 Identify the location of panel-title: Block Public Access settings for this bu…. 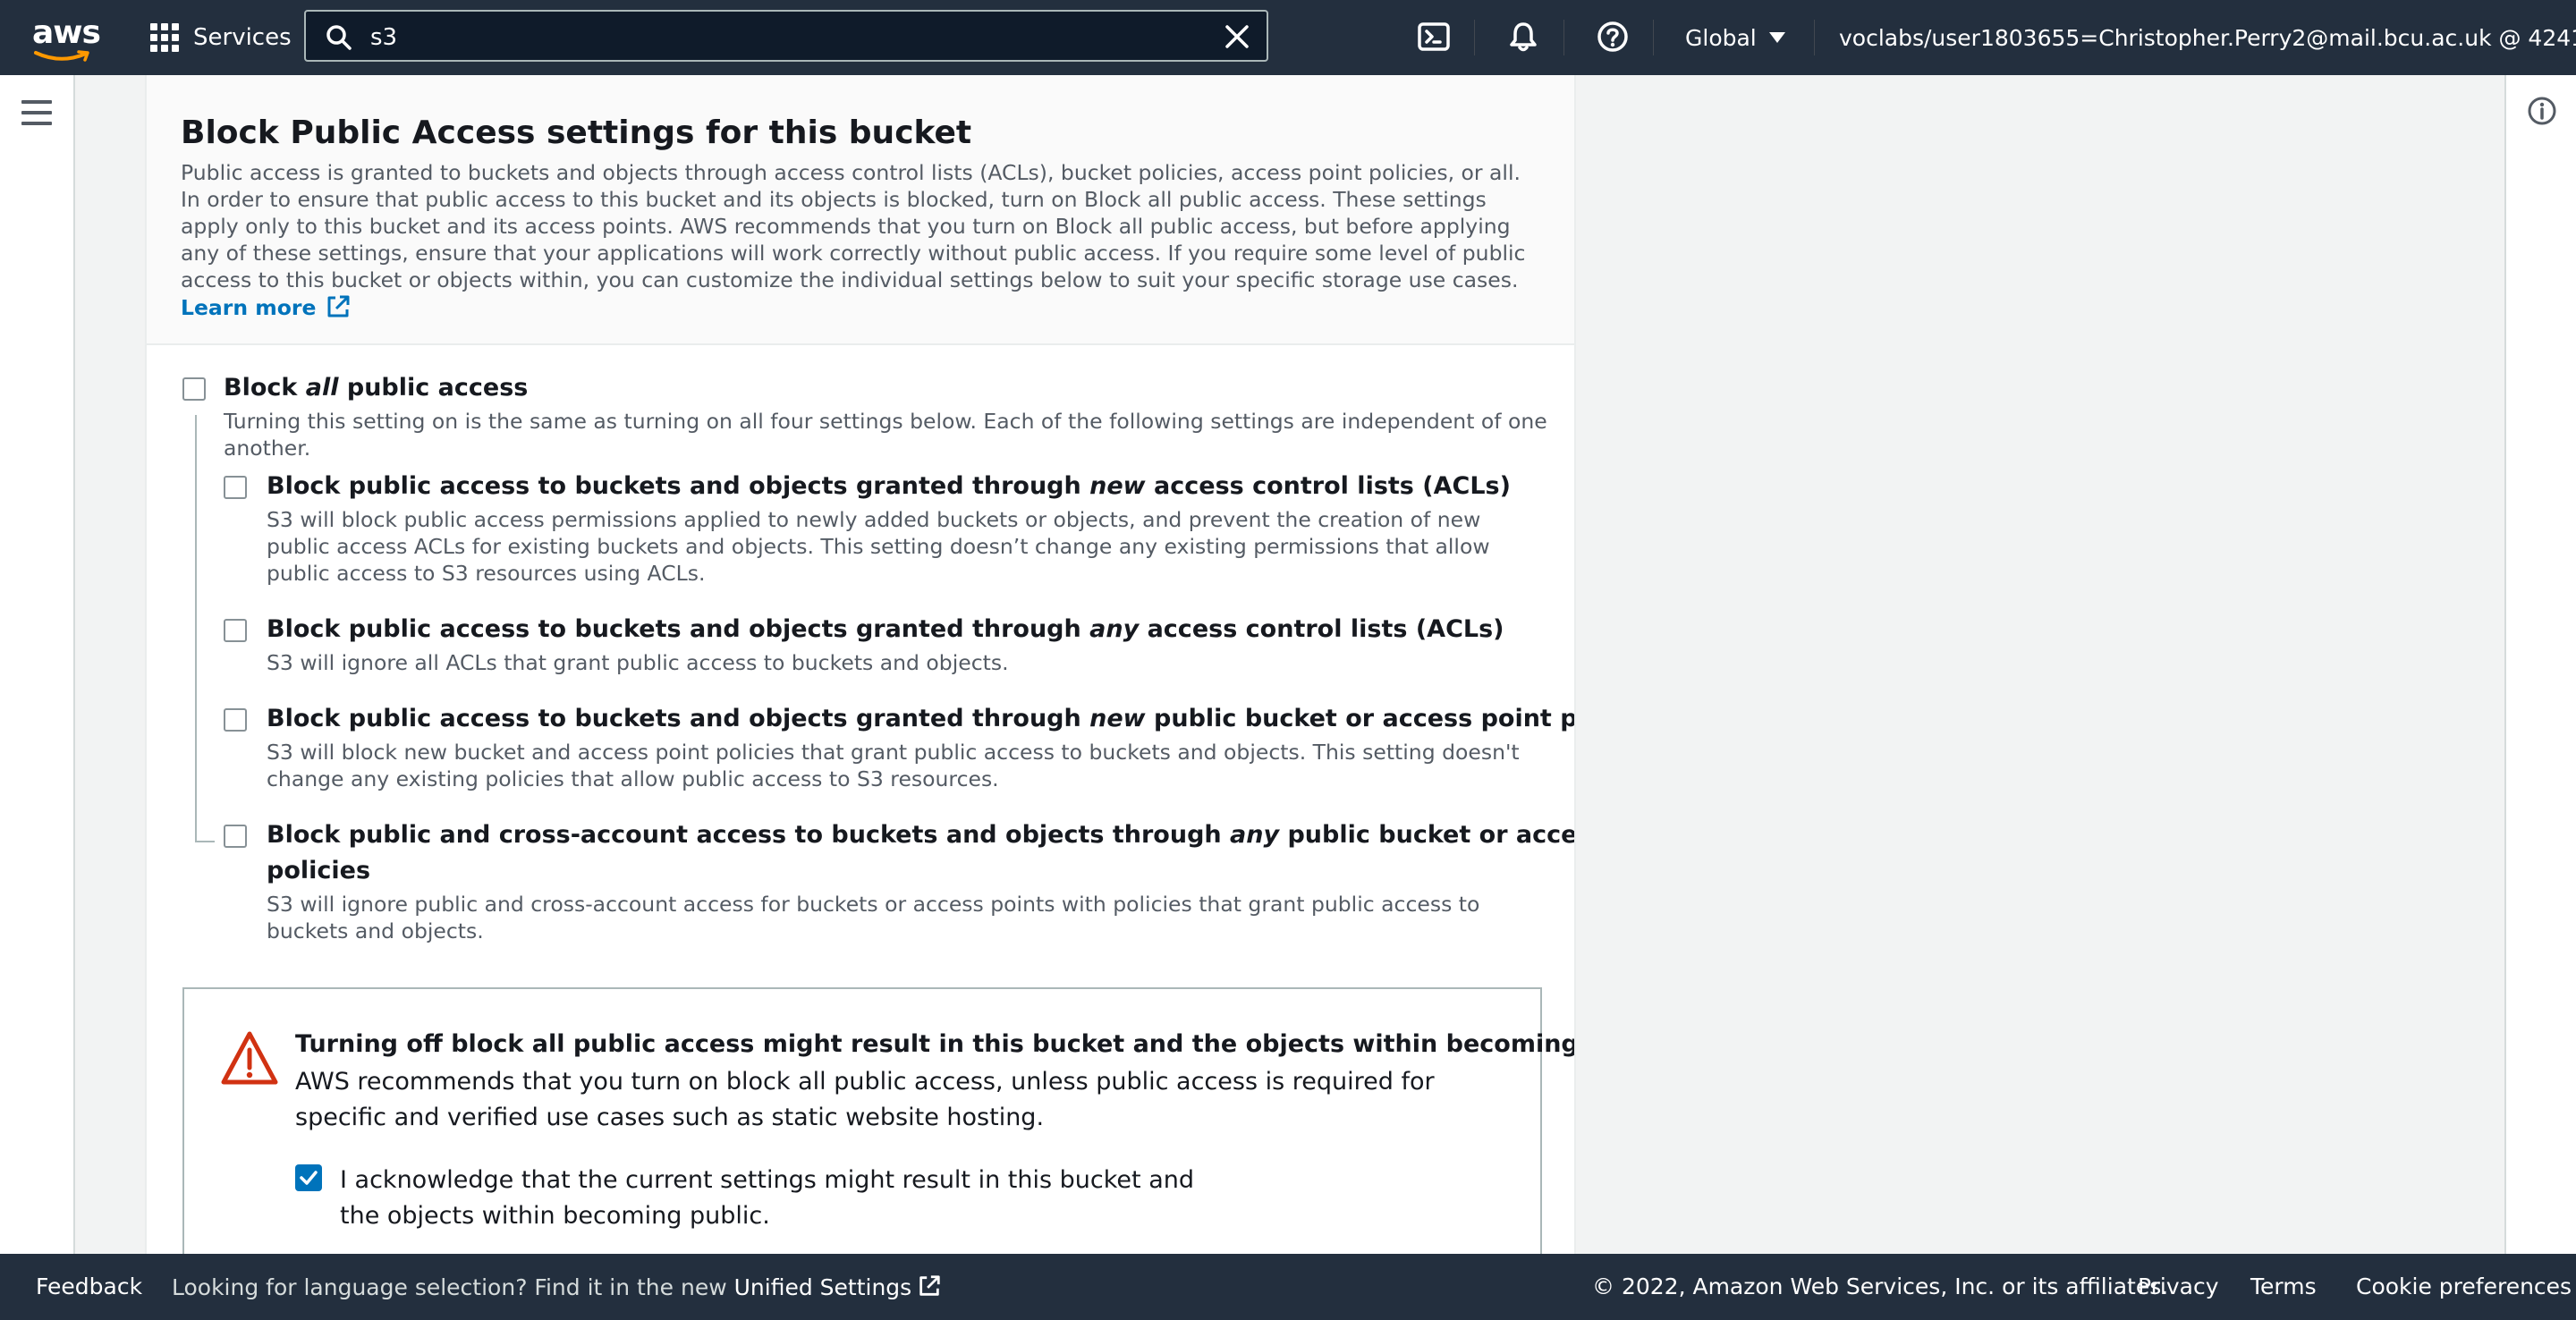
(576, 132).